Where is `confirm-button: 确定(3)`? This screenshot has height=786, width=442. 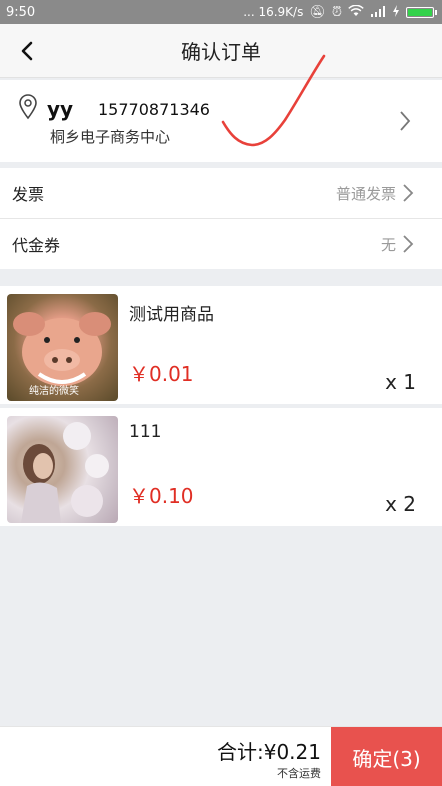 confirm-button: 确定(3) is located at coordinates (386, 756).